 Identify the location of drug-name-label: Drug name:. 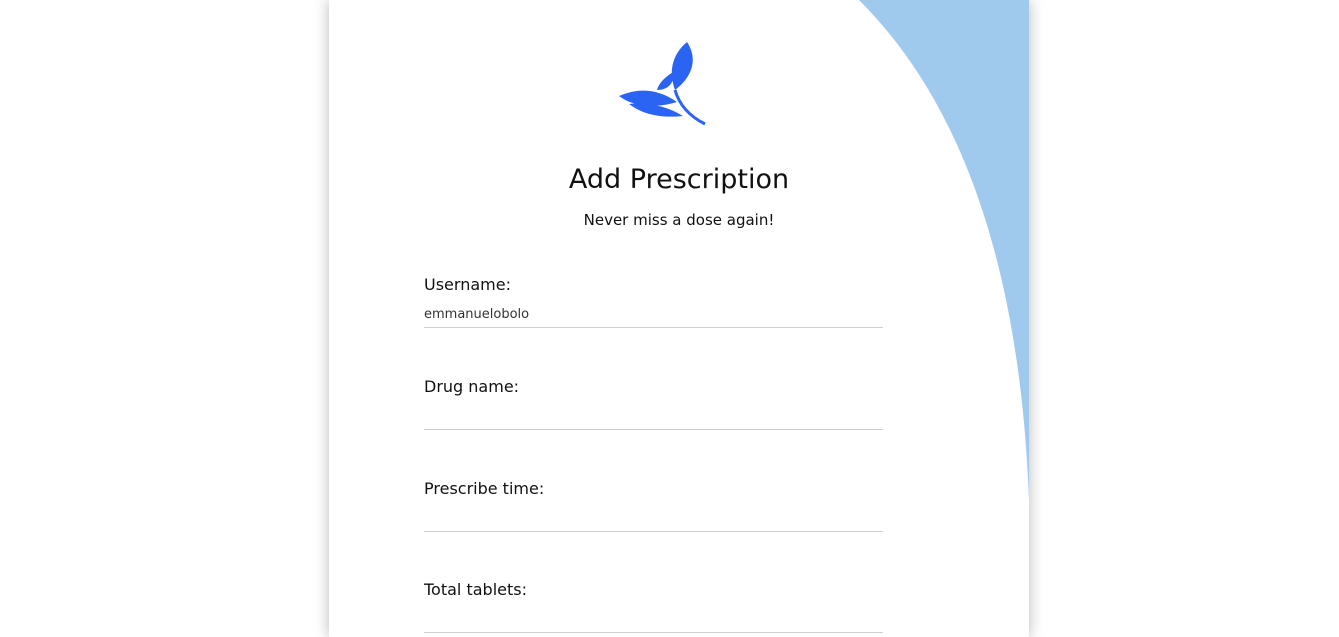
(472, 386).